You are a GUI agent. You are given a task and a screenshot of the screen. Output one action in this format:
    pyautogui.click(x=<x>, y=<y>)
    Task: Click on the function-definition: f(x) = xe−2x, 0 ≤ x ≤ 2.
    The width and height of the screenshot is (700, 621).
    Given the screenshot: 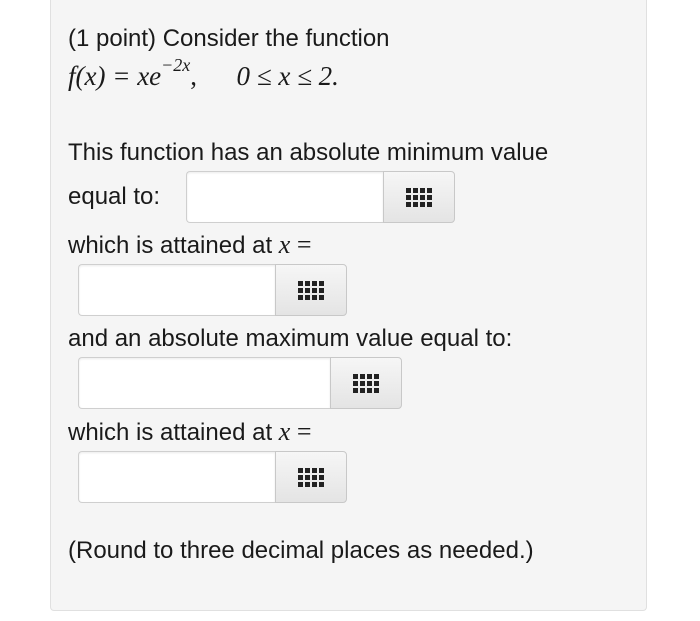 What is the action you would take?
    pyautogui.click(x=203, y=74)
    